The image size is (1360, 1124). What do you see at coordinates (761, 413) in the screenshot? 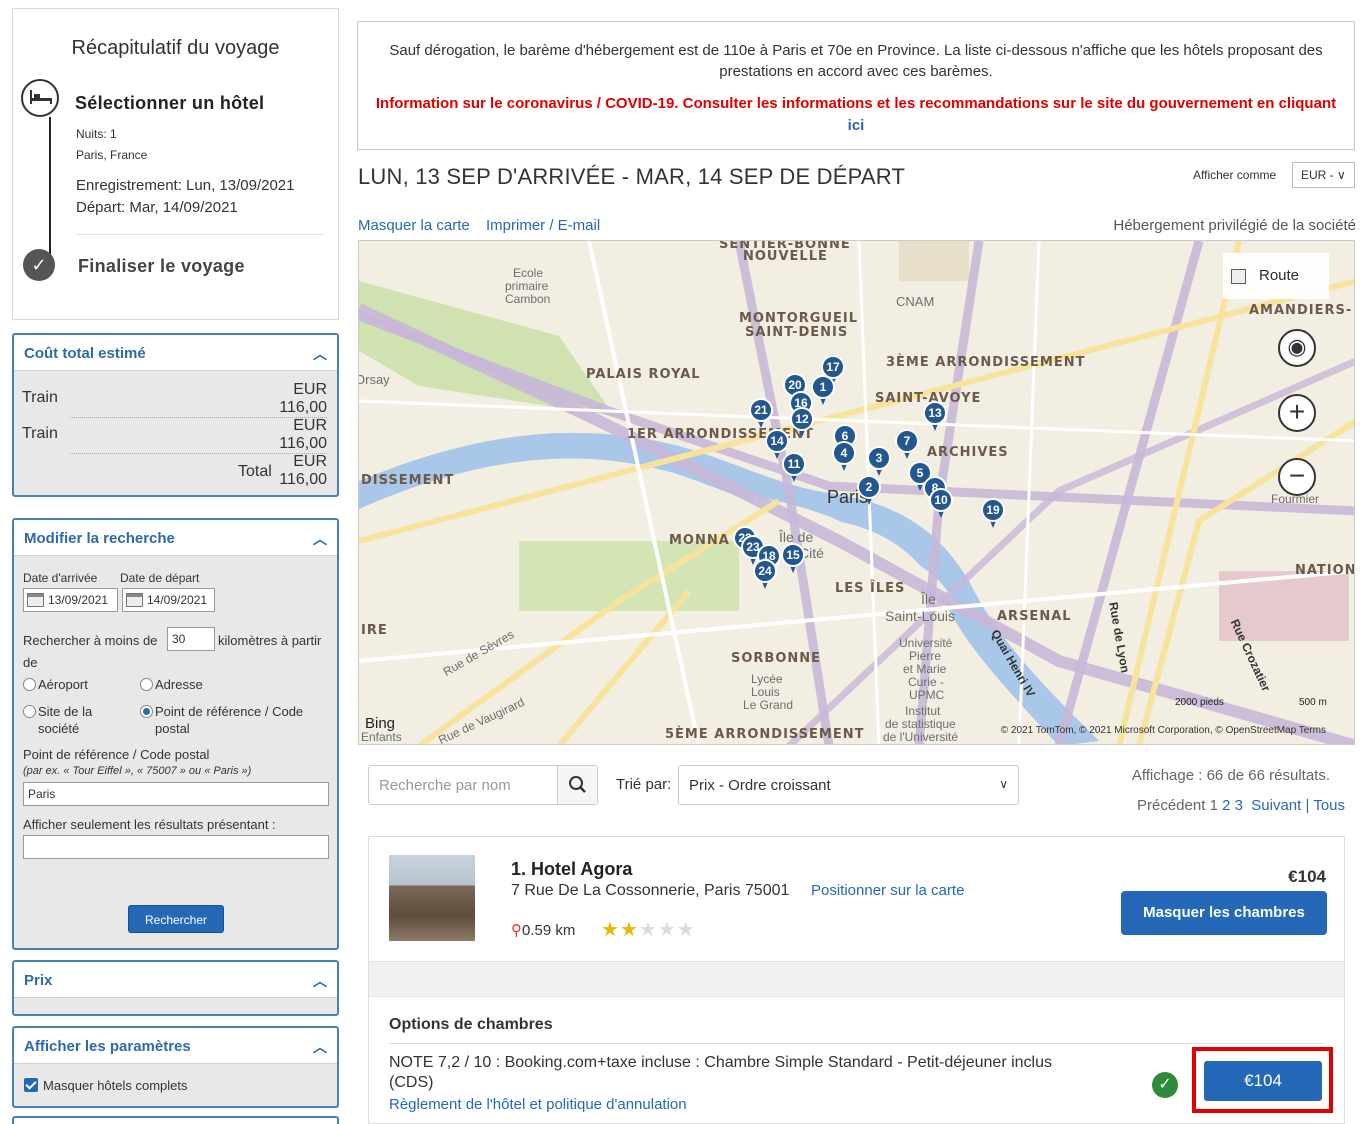
I see `map-pin: 21` at bounding box center [761, 413].